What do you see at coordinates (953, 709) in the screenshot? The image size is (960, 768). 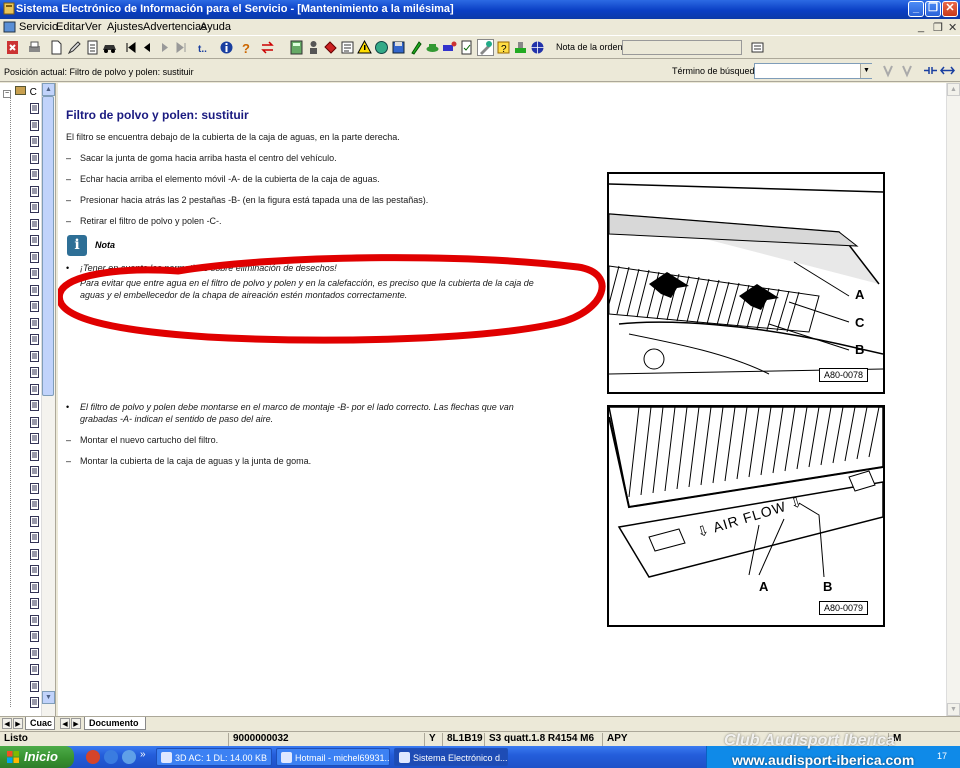 I see `doc-scroll-down-icon: ▼` at bounding box center [953, 709].